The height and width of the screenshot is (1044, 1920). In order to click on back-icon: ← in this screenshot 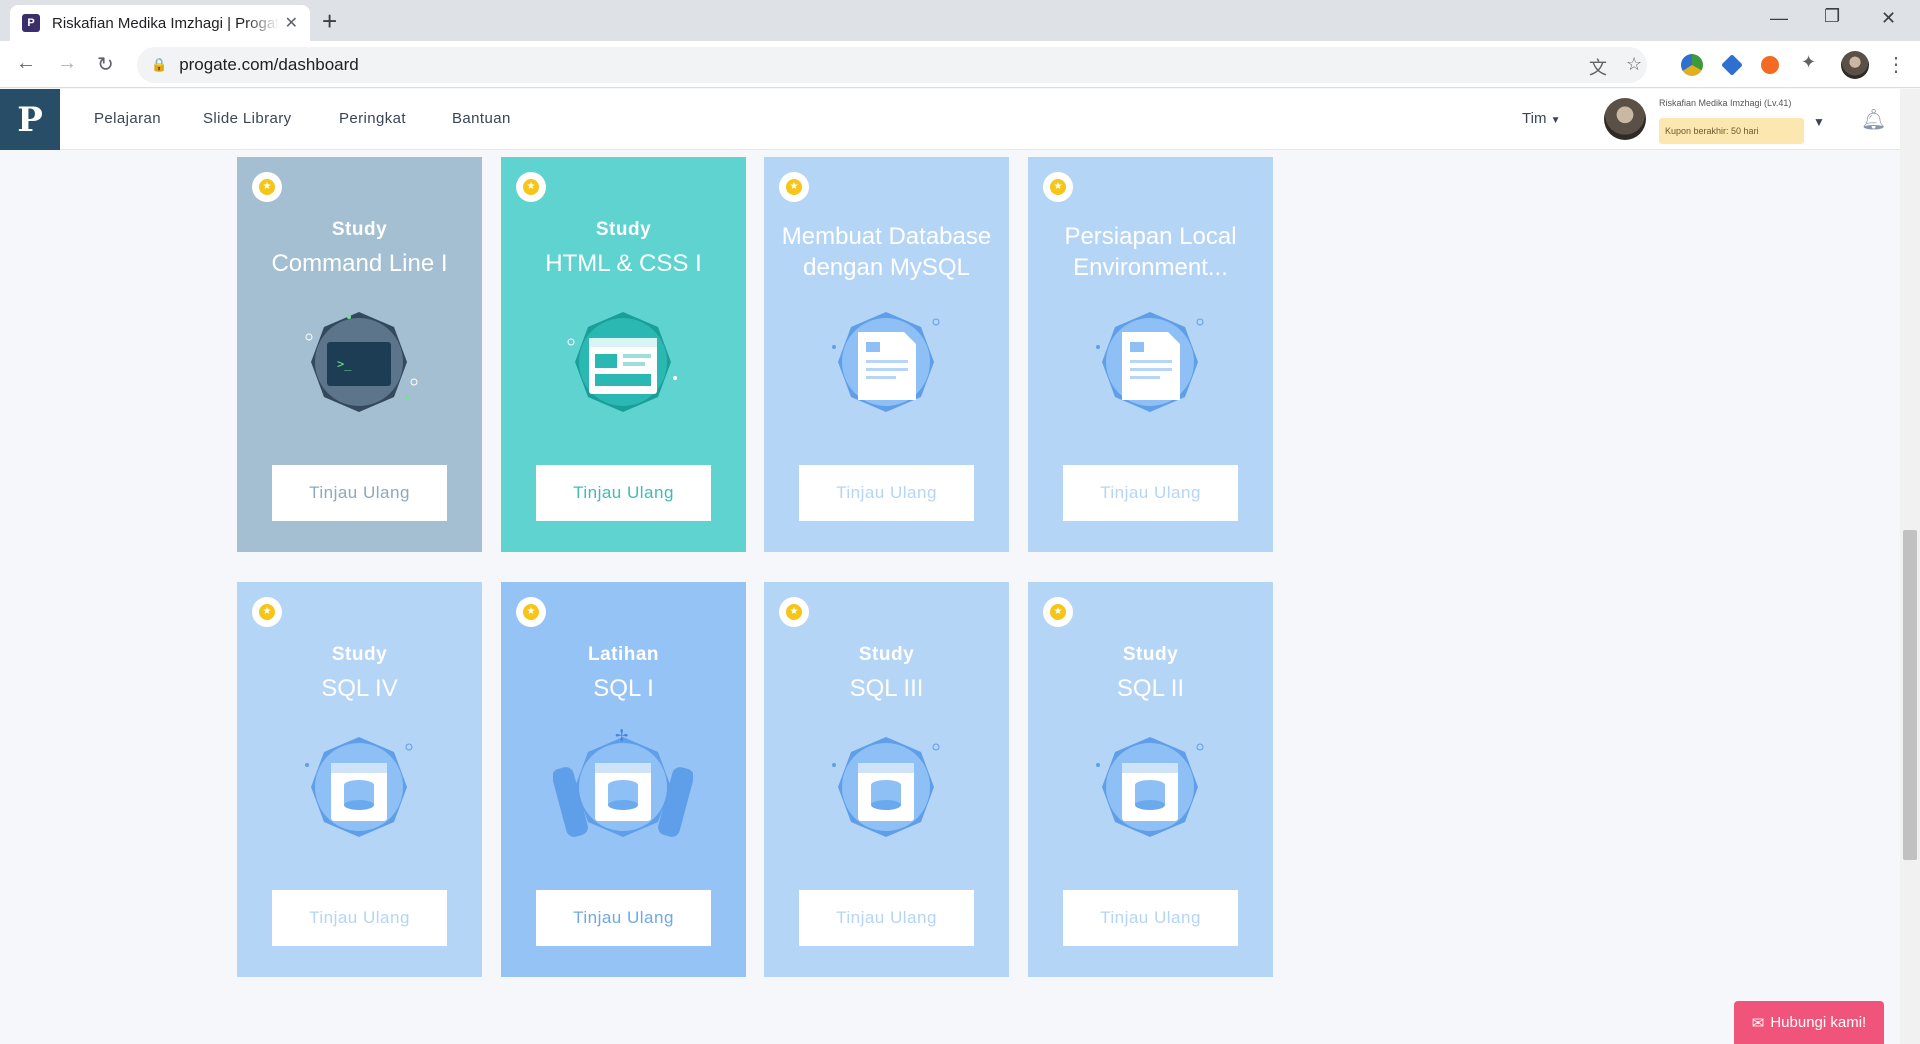, I will do `click(26, 63)`.